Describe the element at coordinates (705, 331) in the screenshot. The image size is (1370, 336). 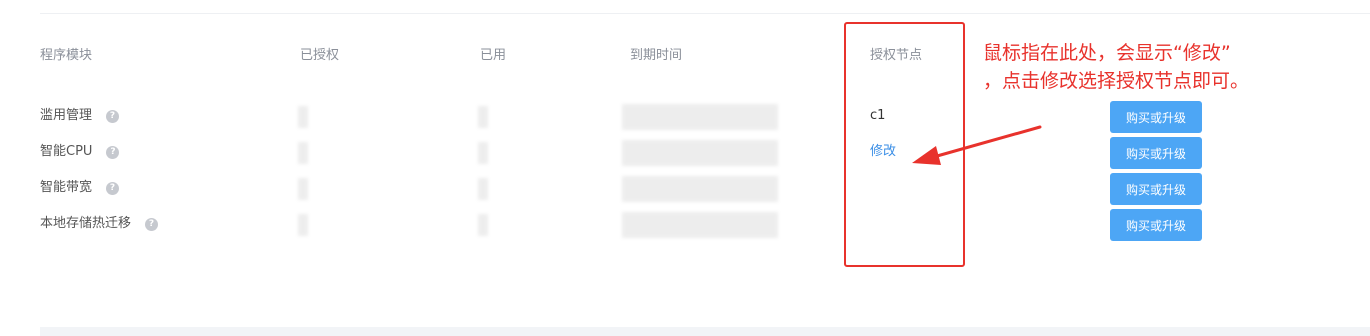
I see `bottom-band` at that location.